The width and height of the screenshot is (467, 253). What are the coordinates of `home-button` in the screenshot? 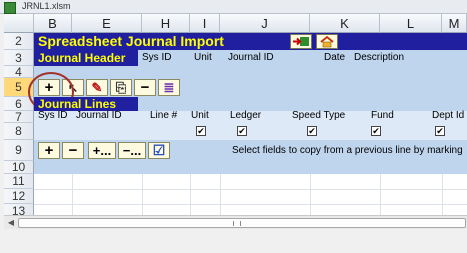 It's located at (327, 41).